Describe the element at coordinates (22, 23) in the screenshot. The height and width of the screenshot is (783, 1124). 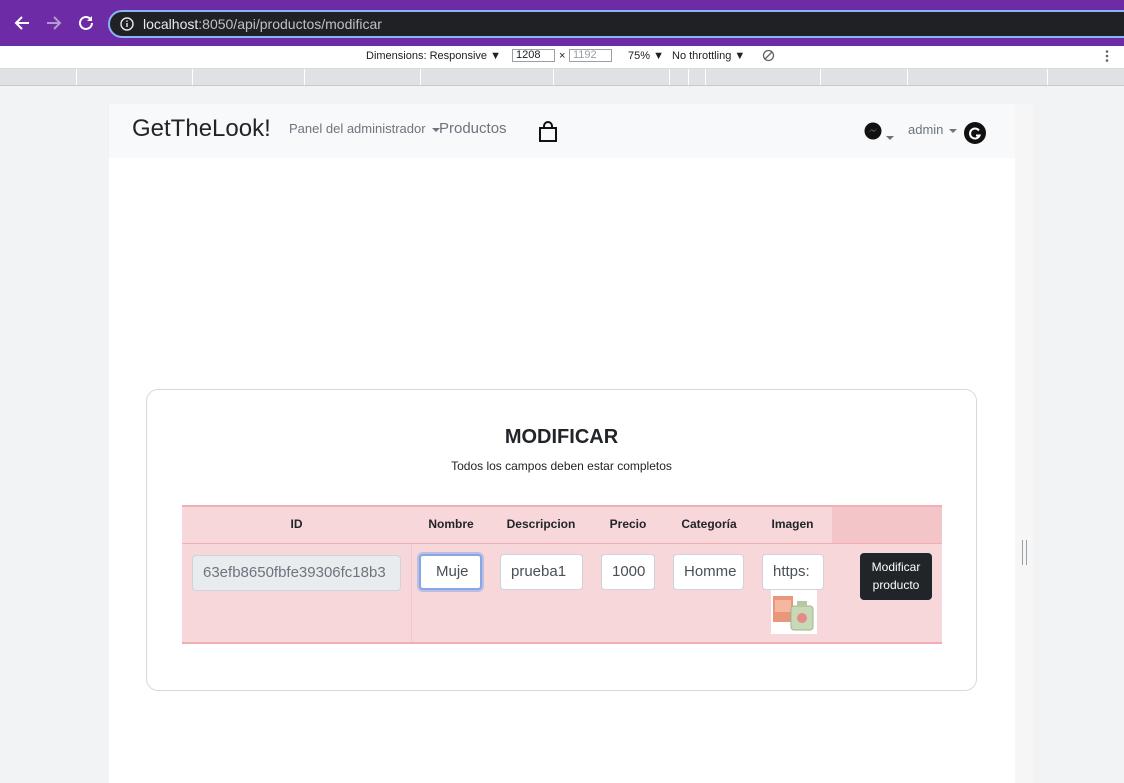
I see `back-icon` at that location.